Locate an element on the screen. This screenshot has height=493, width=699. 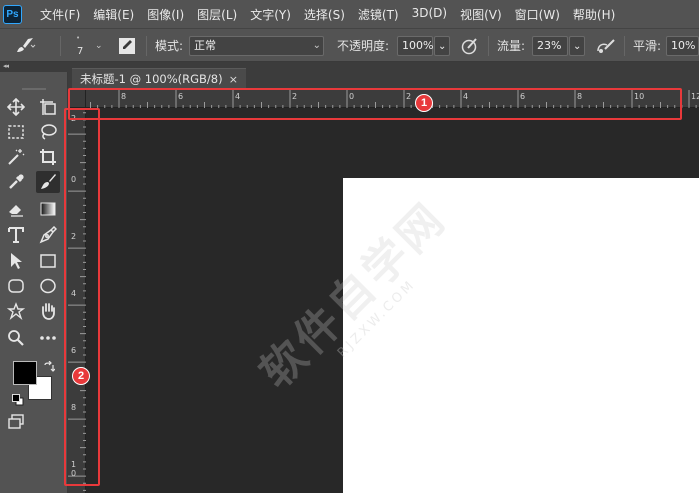
menu-item: 图像(I) is located at coordinates (165, 14).